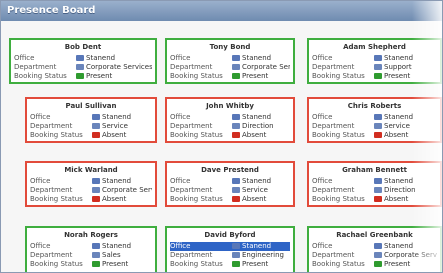 This screenshot has width=443, height=273. I want to click on department-value: Engineering, so click(263, 255).